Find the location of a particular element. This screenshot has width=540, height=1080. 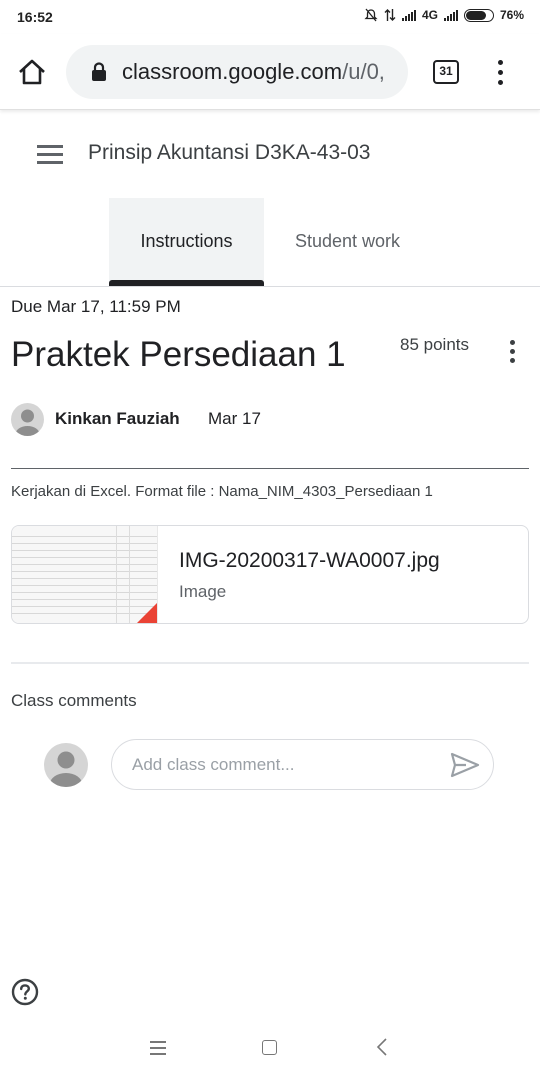

image-badge-icon is located at coordinates (146, 613).